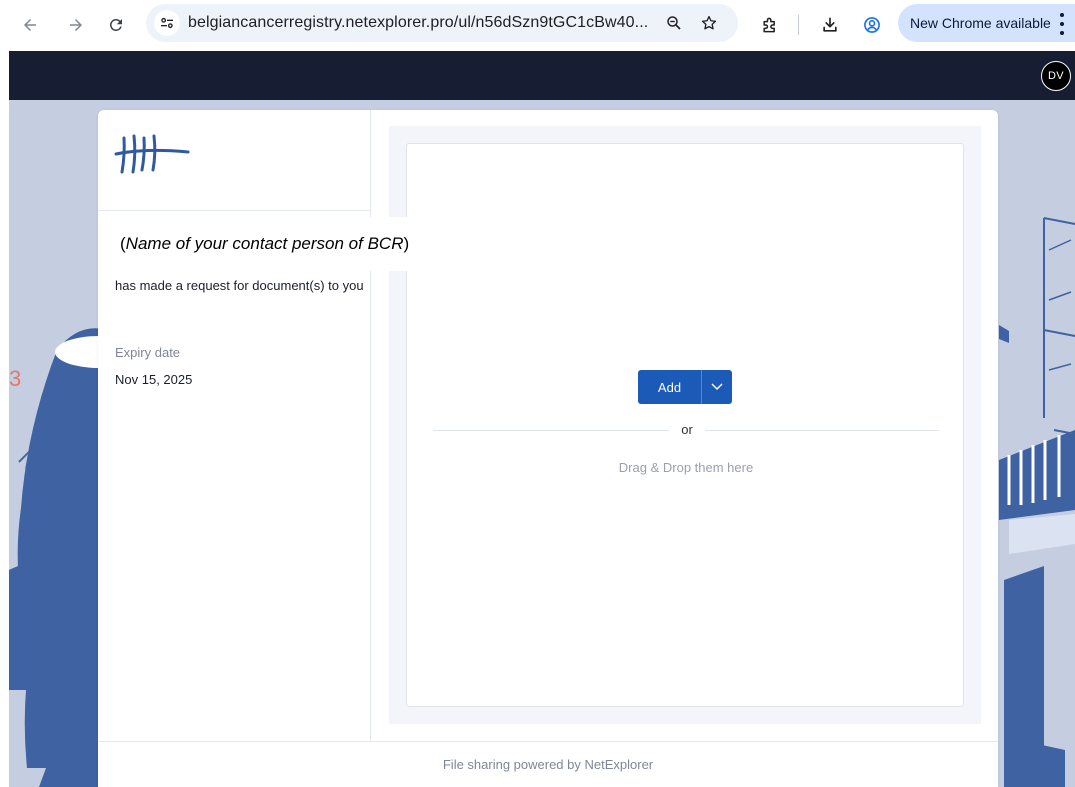 The width and height of the screenshot is (1075, 787). I want to click on annotation-close-paren: ), so click(406, 243).